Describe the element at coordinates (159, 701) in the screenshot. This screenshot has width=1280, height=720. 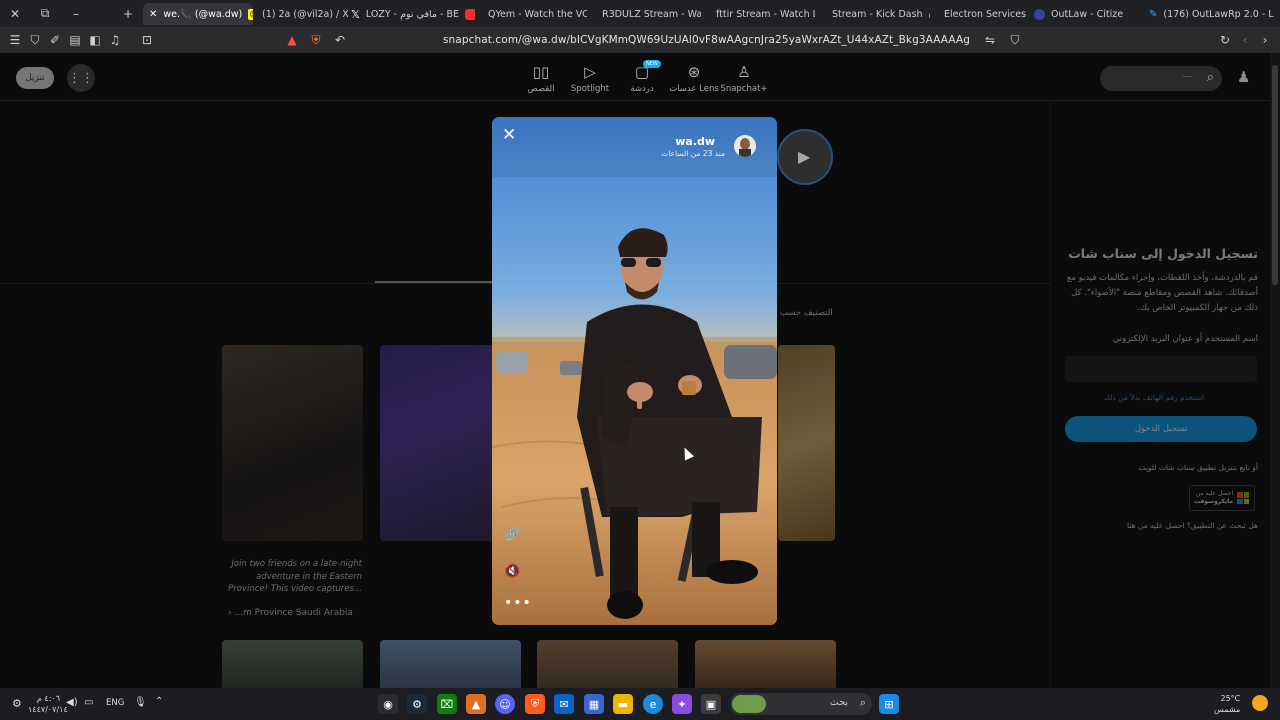
I see `chevron-up-icon: ⌃` at that location.